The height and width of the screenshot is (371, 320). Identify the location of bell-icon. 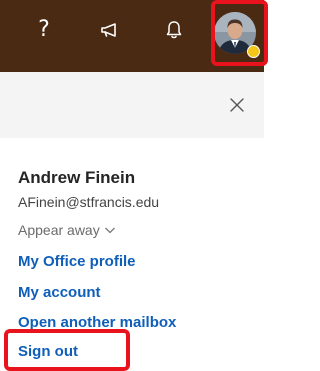
(174, 30).